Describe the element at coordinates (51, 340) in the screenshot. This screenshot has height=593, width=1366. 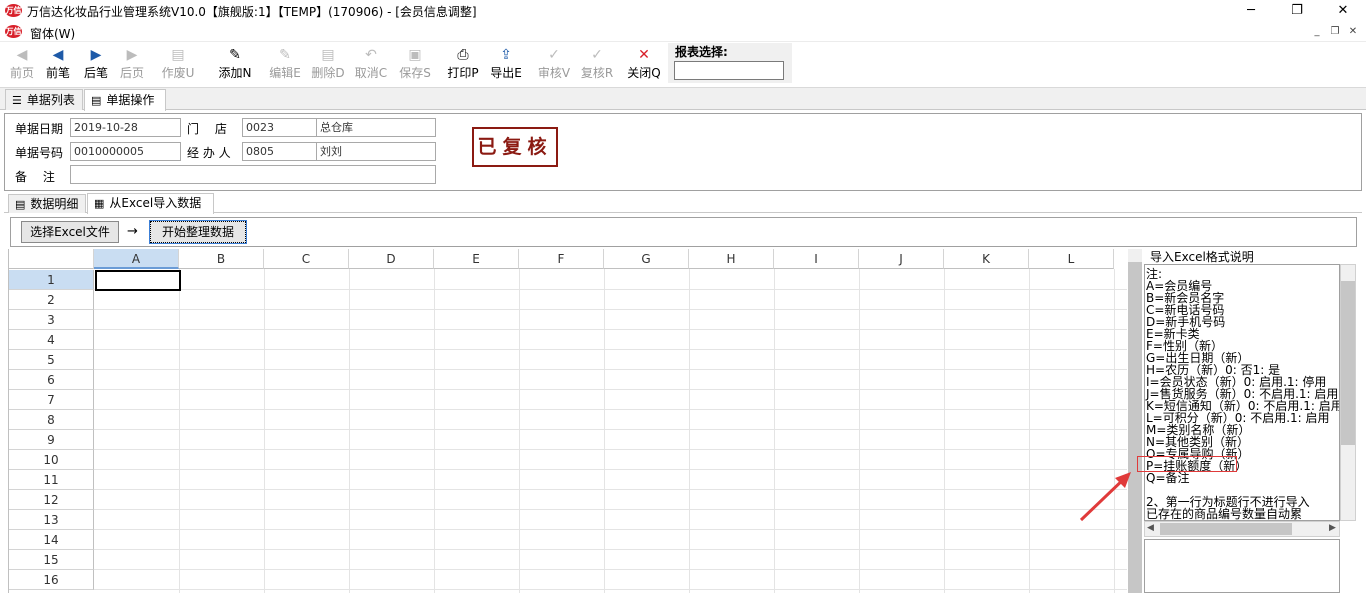
I see `row-header-4: 4` at that location.